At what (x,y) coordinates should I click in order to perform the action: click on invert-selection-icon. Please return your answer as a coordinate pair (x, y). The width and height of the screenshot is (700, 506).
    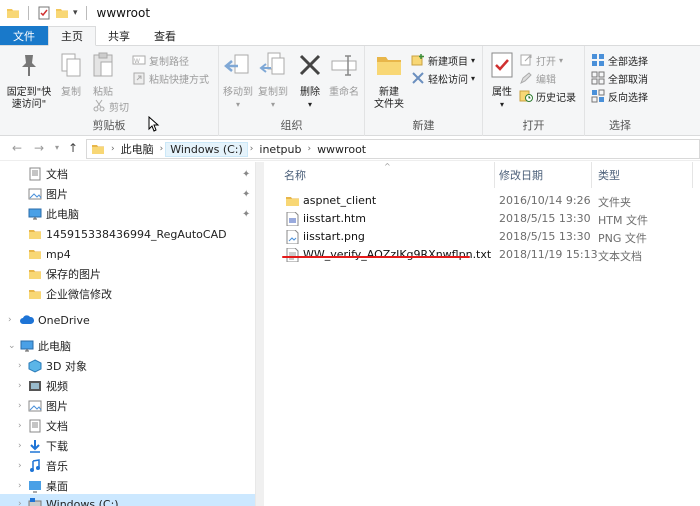
    Looking at the image, I should click on (598, 96).